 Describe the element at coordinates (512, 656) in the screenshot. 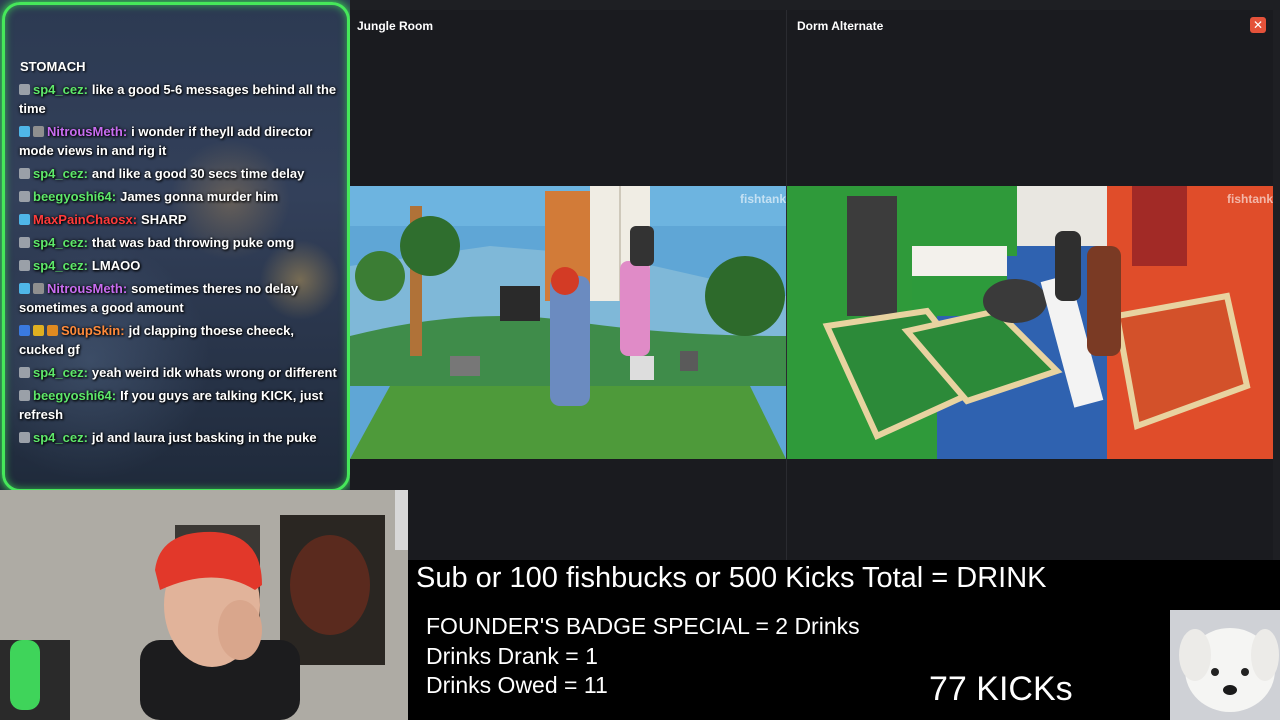

I see `drinks-drank-text: Drinks Drank = 1` at that location.